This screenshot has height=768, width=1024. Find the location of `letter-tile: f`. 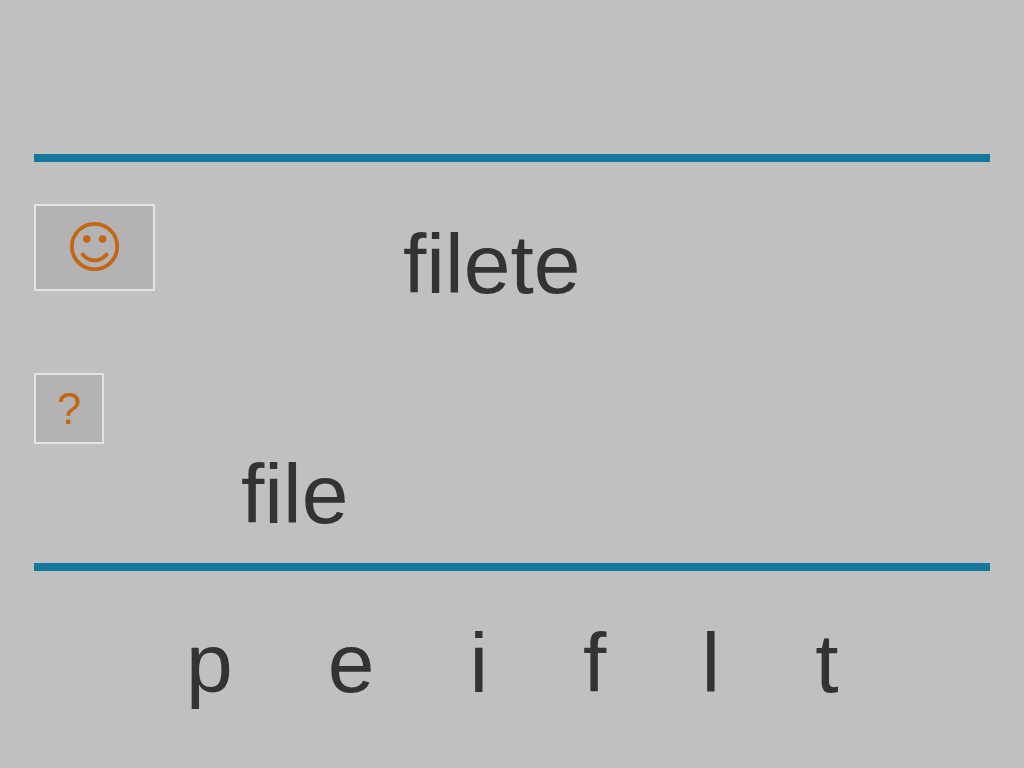

letter-tile: f is located at coordinates (595, 663).